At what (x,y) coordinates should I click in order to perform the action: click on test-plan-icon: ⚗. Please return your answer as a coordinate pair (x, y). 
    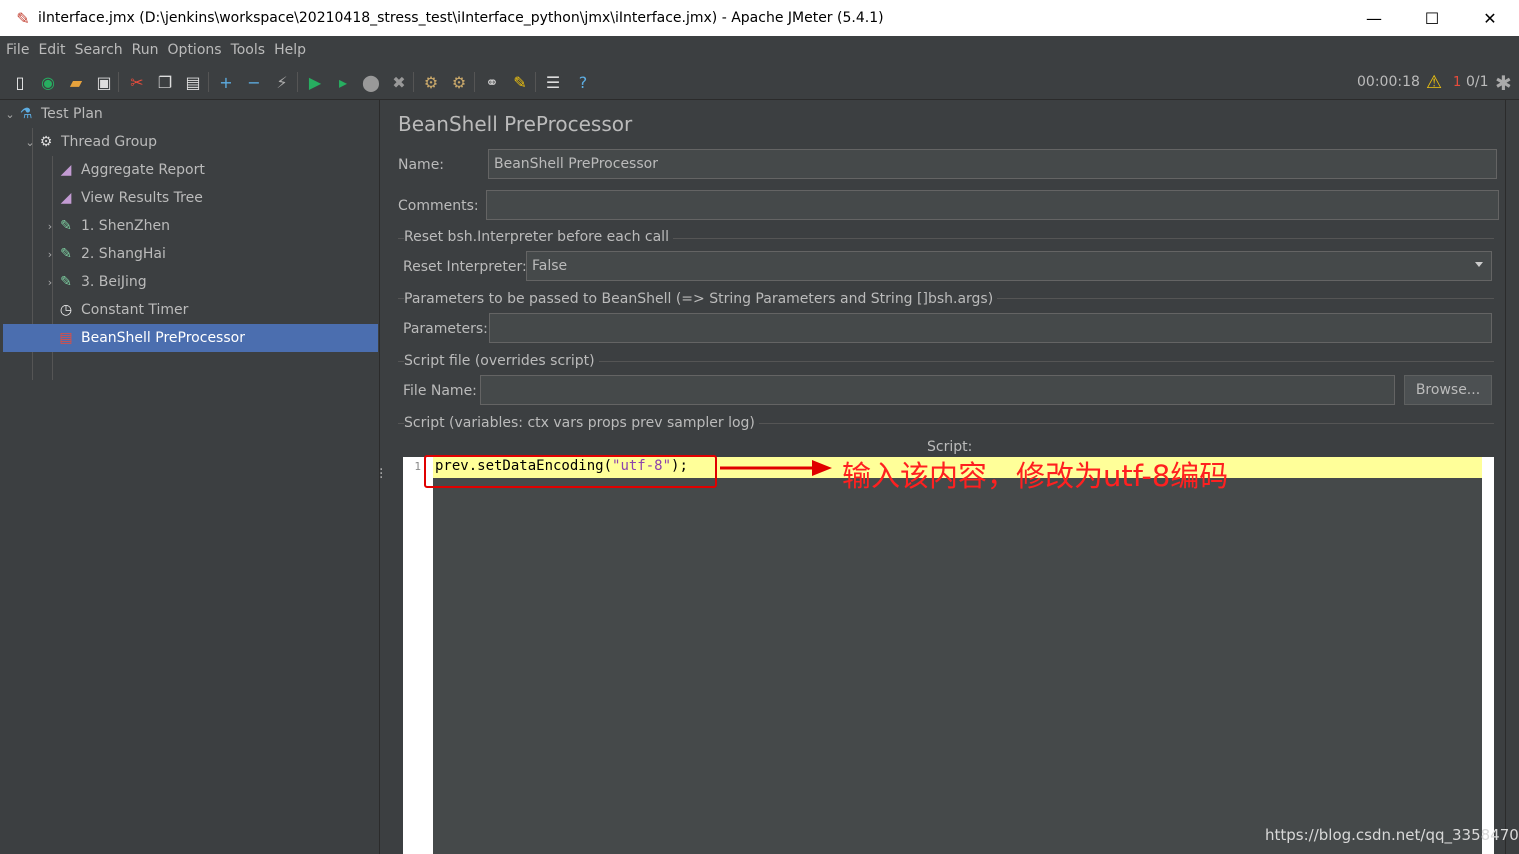
    Looking at the image, I should click on (26, 114).